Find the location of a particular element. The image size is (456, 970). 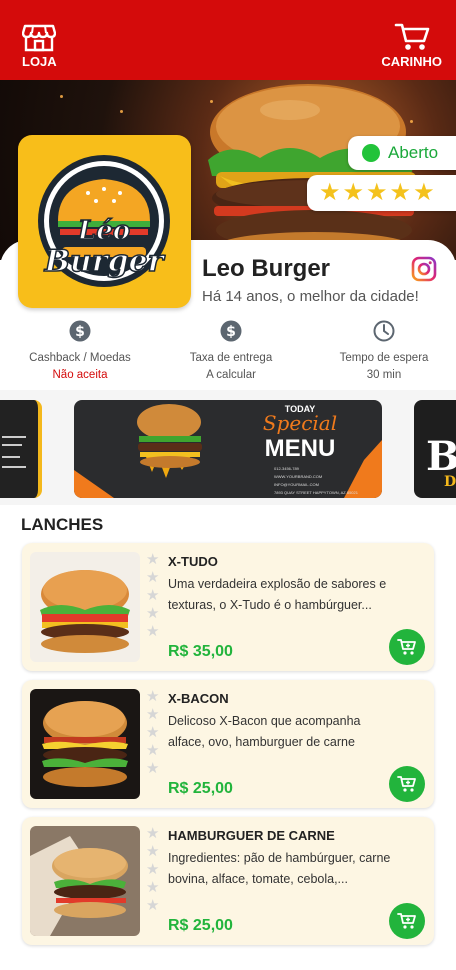

rating-badge: ★ ★ ★ ★ ★ is located at coordinates (381, 193).